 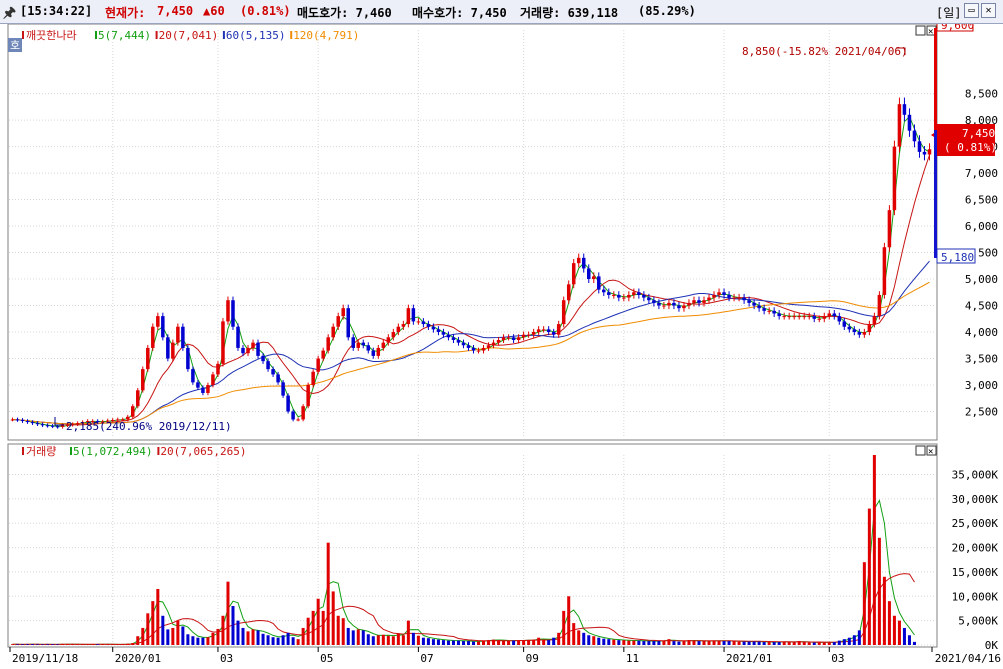 What do you see at coordinates (326, 35) in the screenshot?
I see `price-ma-legend-label: 120(4,791)` at bounding box center [326, 35].